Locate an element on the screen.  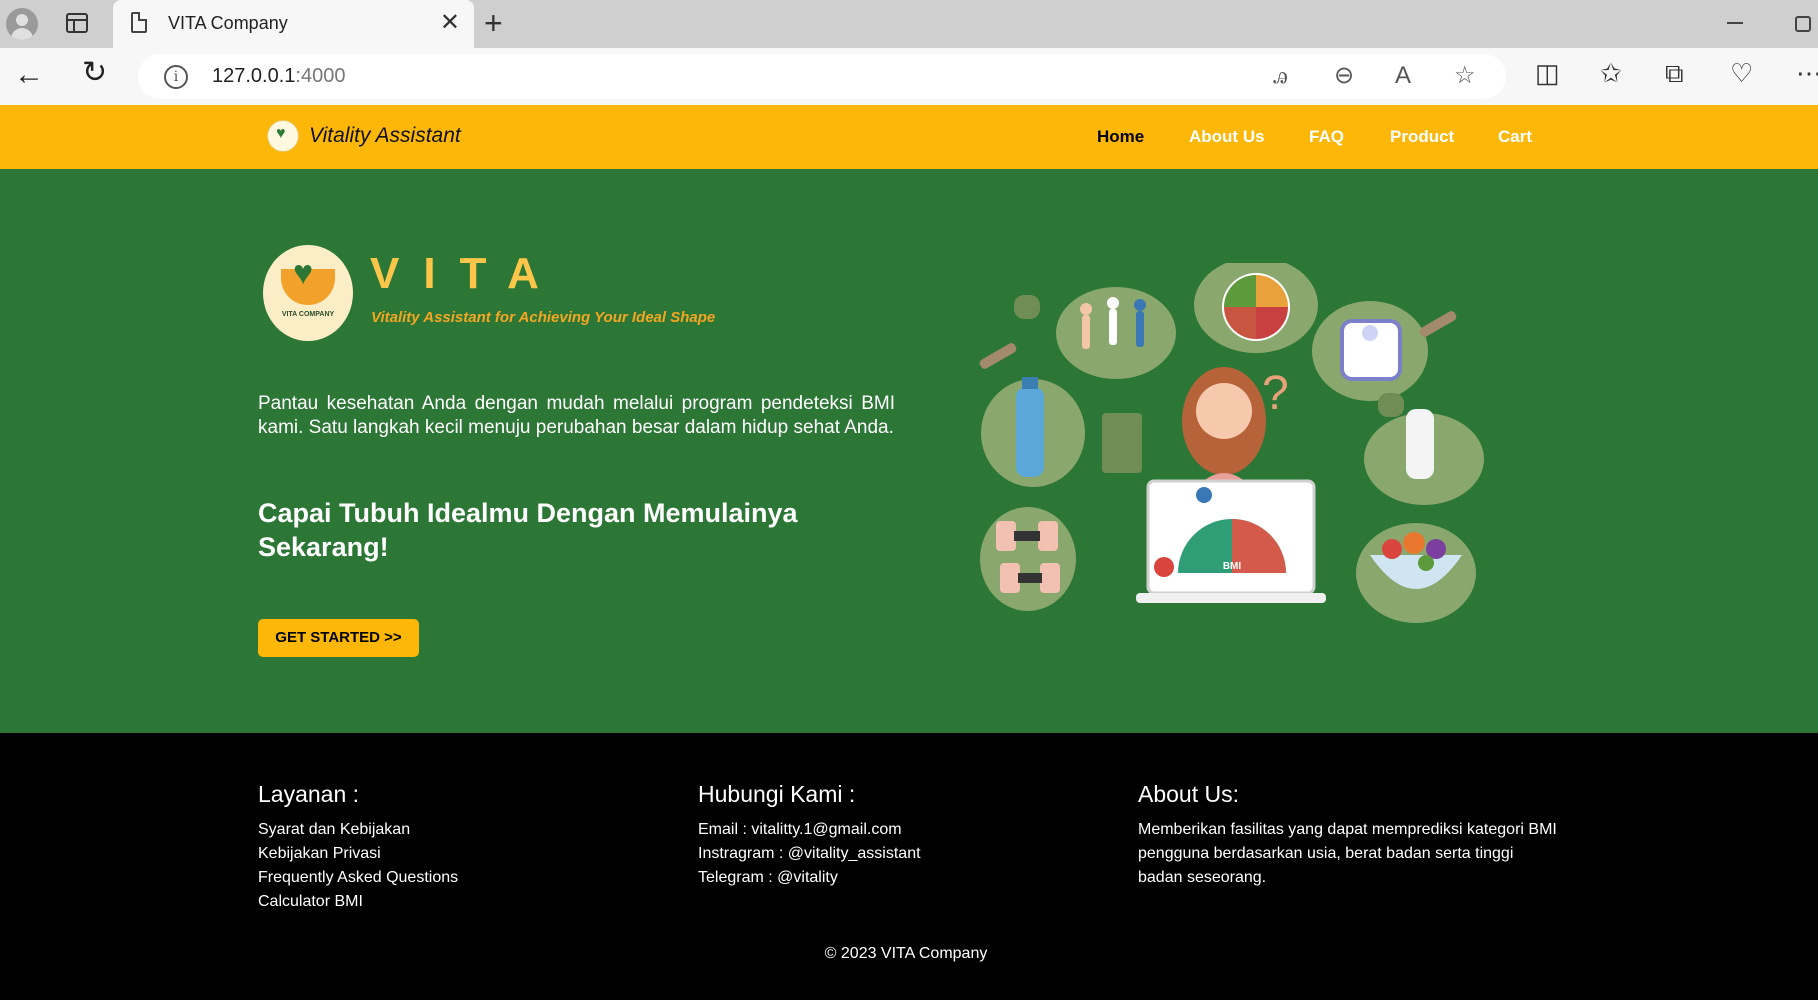
collections-icon: ⧉ is located at coordinates (1674, 73).